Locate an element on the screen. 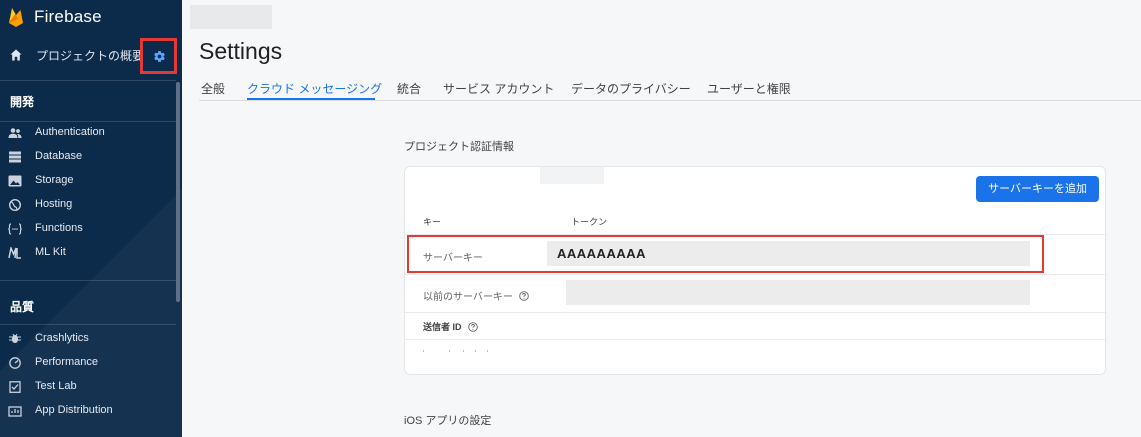  card-tag-chip is located at coordinates (572, 175).